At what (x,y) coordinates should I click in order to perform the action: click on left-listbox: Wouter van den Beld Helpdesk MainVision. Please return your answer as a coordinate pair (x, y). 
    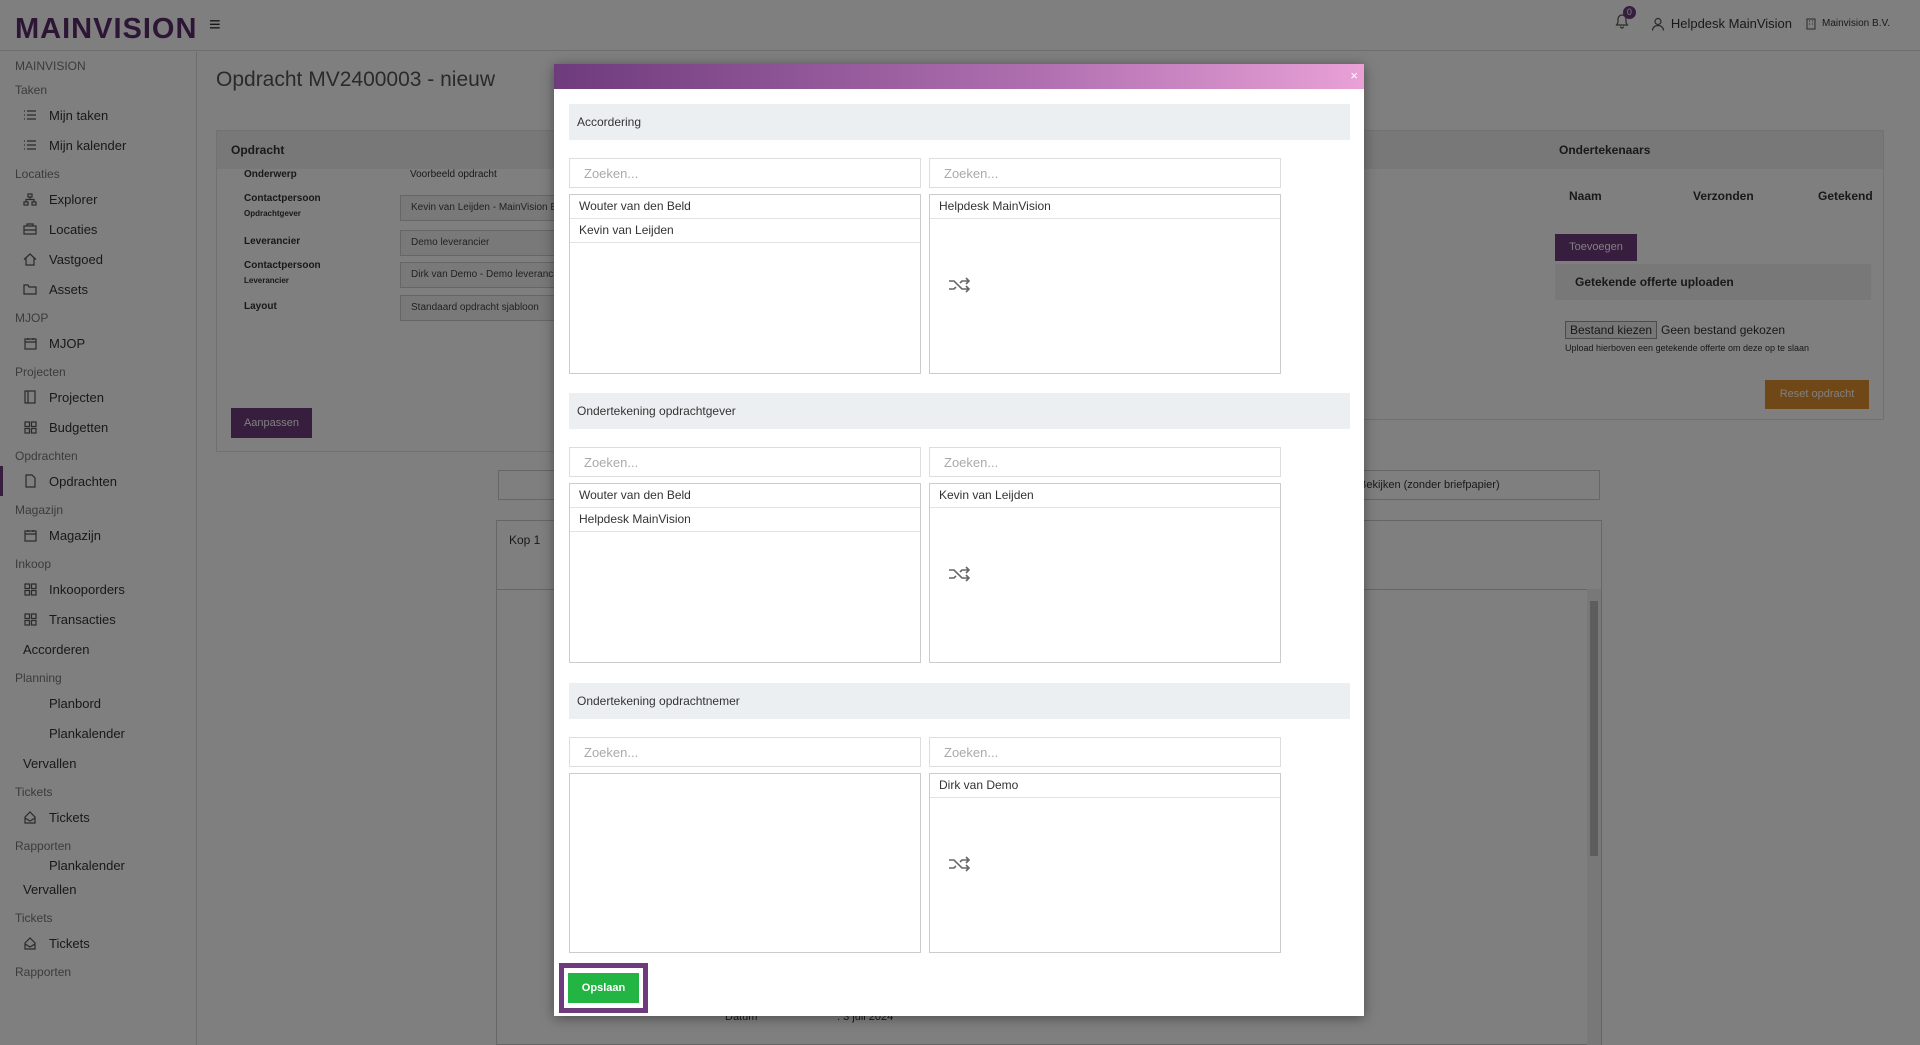
    Looking at the image, I should click on (745, 573).